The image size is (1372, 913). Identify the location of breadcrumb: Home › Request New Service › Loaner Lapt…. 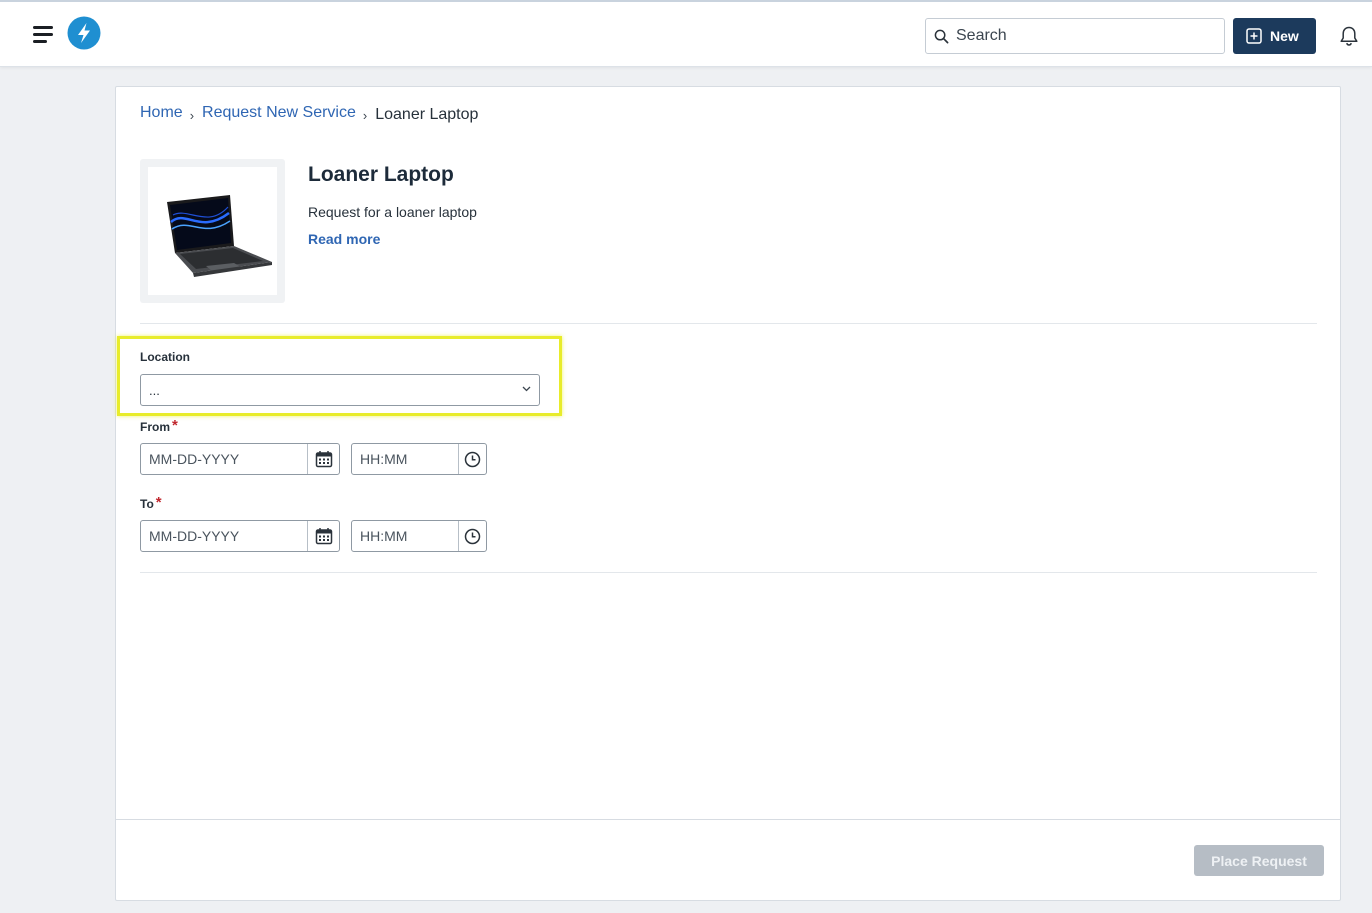
(309, 113).